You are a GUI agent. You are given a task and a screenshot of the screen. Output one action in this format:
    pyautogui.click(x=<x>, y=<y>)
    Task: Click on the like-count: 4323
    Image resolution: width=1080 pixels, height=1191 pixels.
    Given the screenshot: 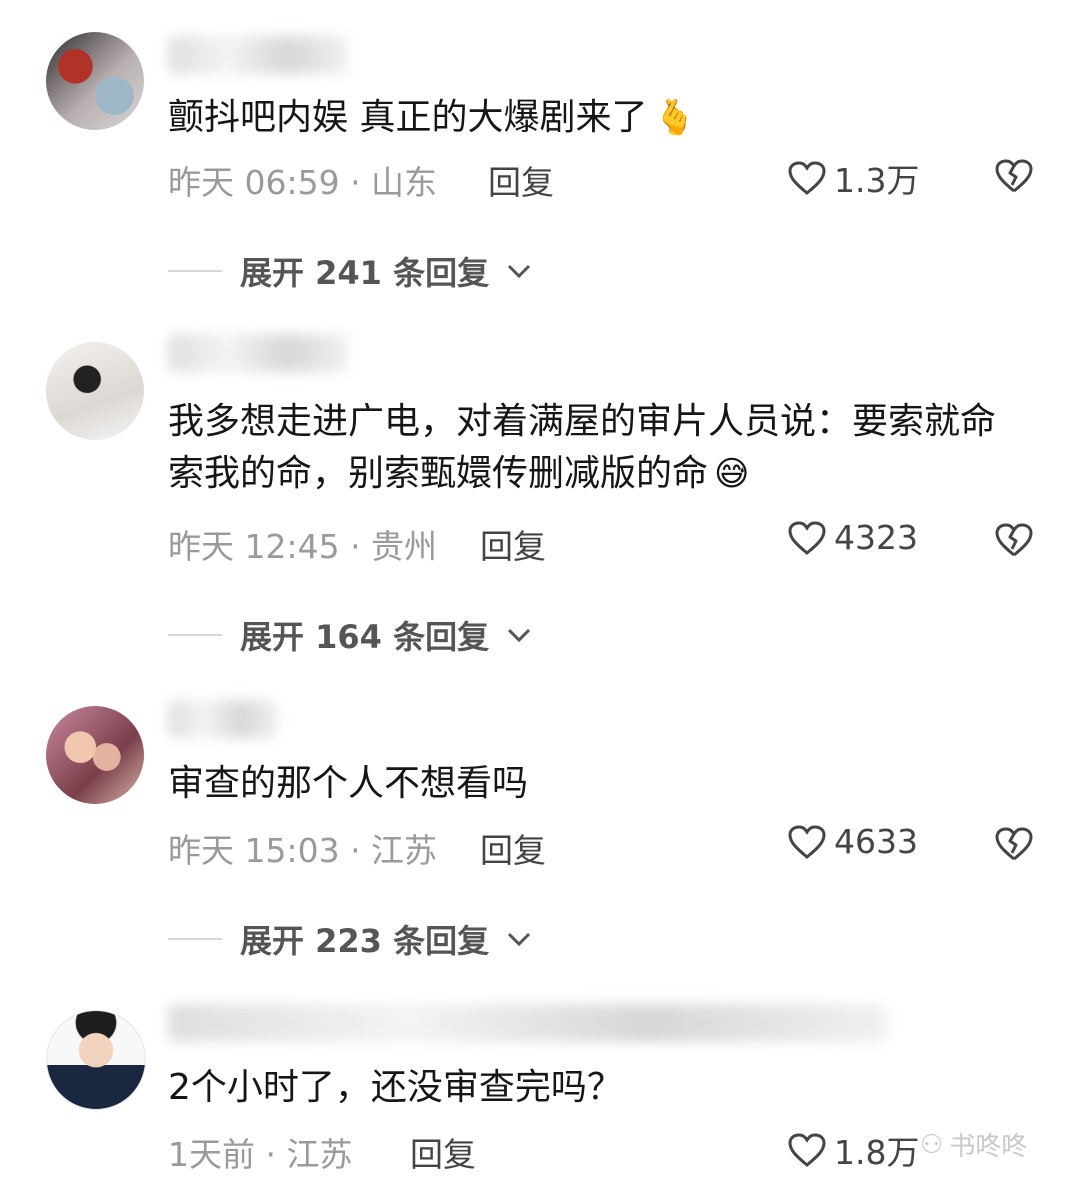 What is the action you would take?
    pyautogui.click(x=876, y=537)
    